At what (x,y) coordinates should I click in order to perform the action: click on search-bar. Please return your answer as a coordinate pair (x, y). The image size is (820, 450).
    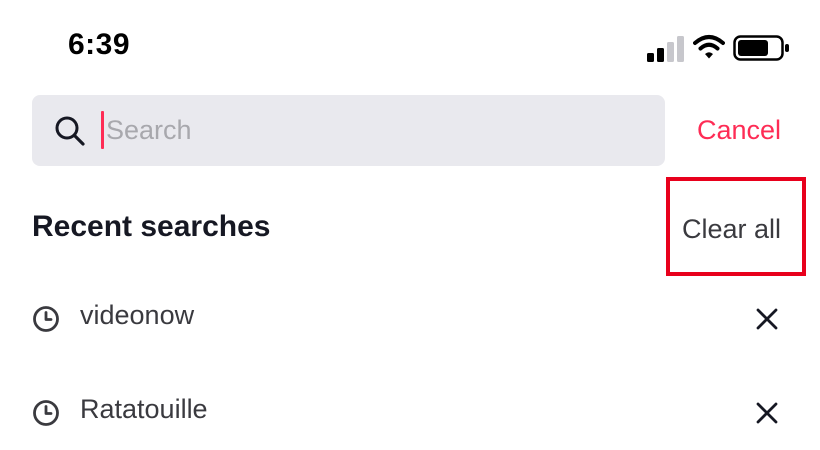
    Looking at the image, I should click on (348, 130).